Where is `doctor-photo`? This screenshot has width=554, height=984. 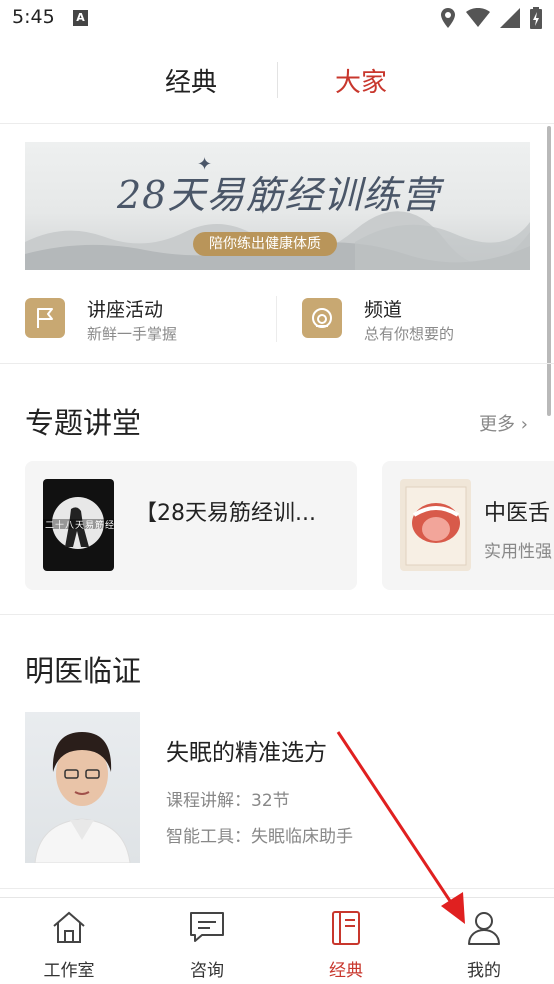 doctor-photo is located at coordinates (82, 787).